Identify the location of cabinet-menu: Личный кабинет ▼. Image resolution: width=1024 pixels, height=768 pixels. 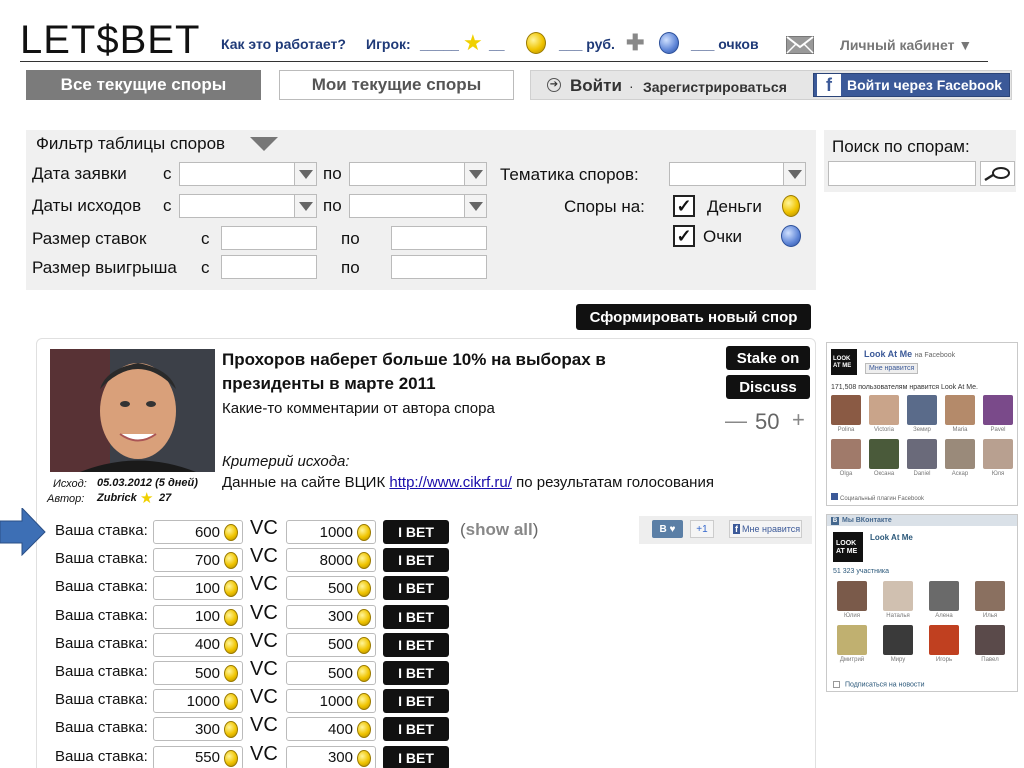
(906, 45).